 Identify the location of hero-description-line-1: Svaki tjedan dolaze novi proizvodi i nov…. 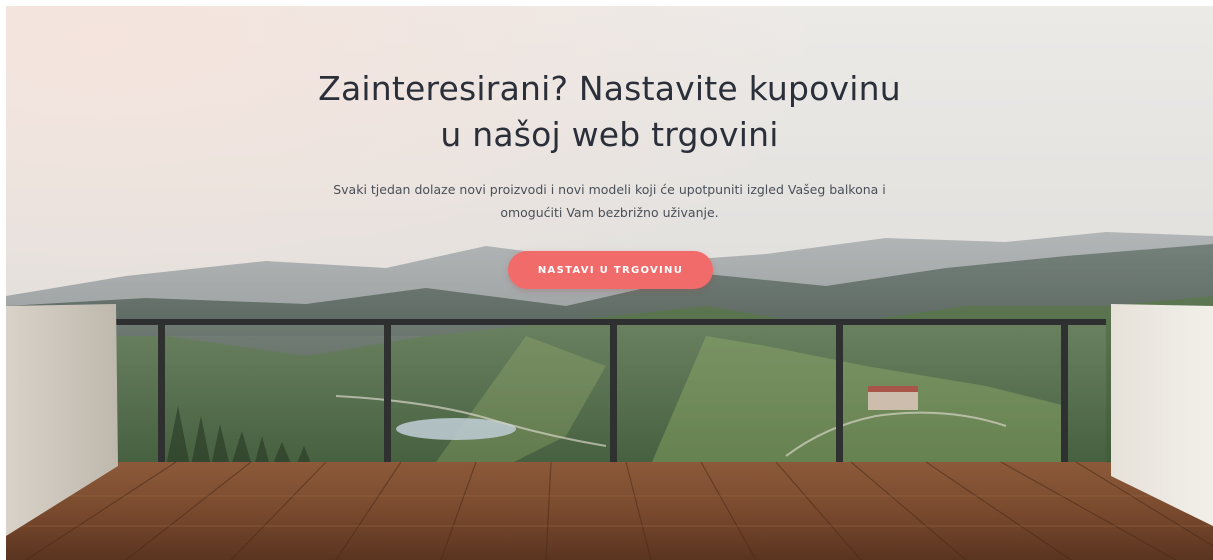
(609, 189).